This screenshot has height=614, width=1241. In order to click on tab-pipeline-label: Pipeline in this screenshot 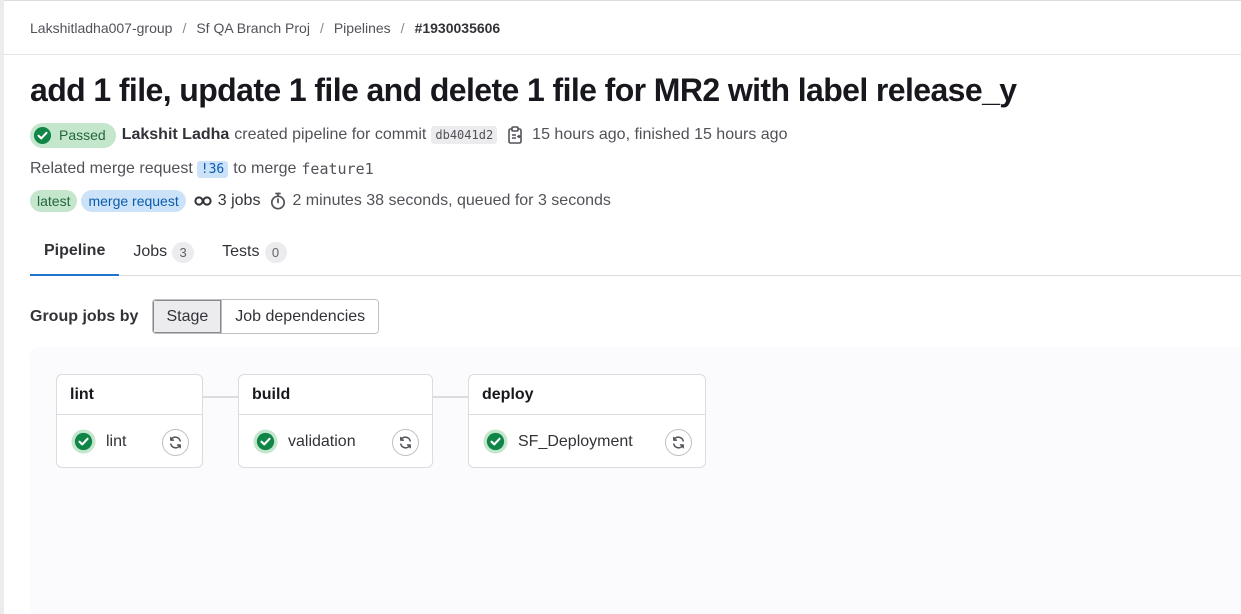, I will do `click(75, 250)`.